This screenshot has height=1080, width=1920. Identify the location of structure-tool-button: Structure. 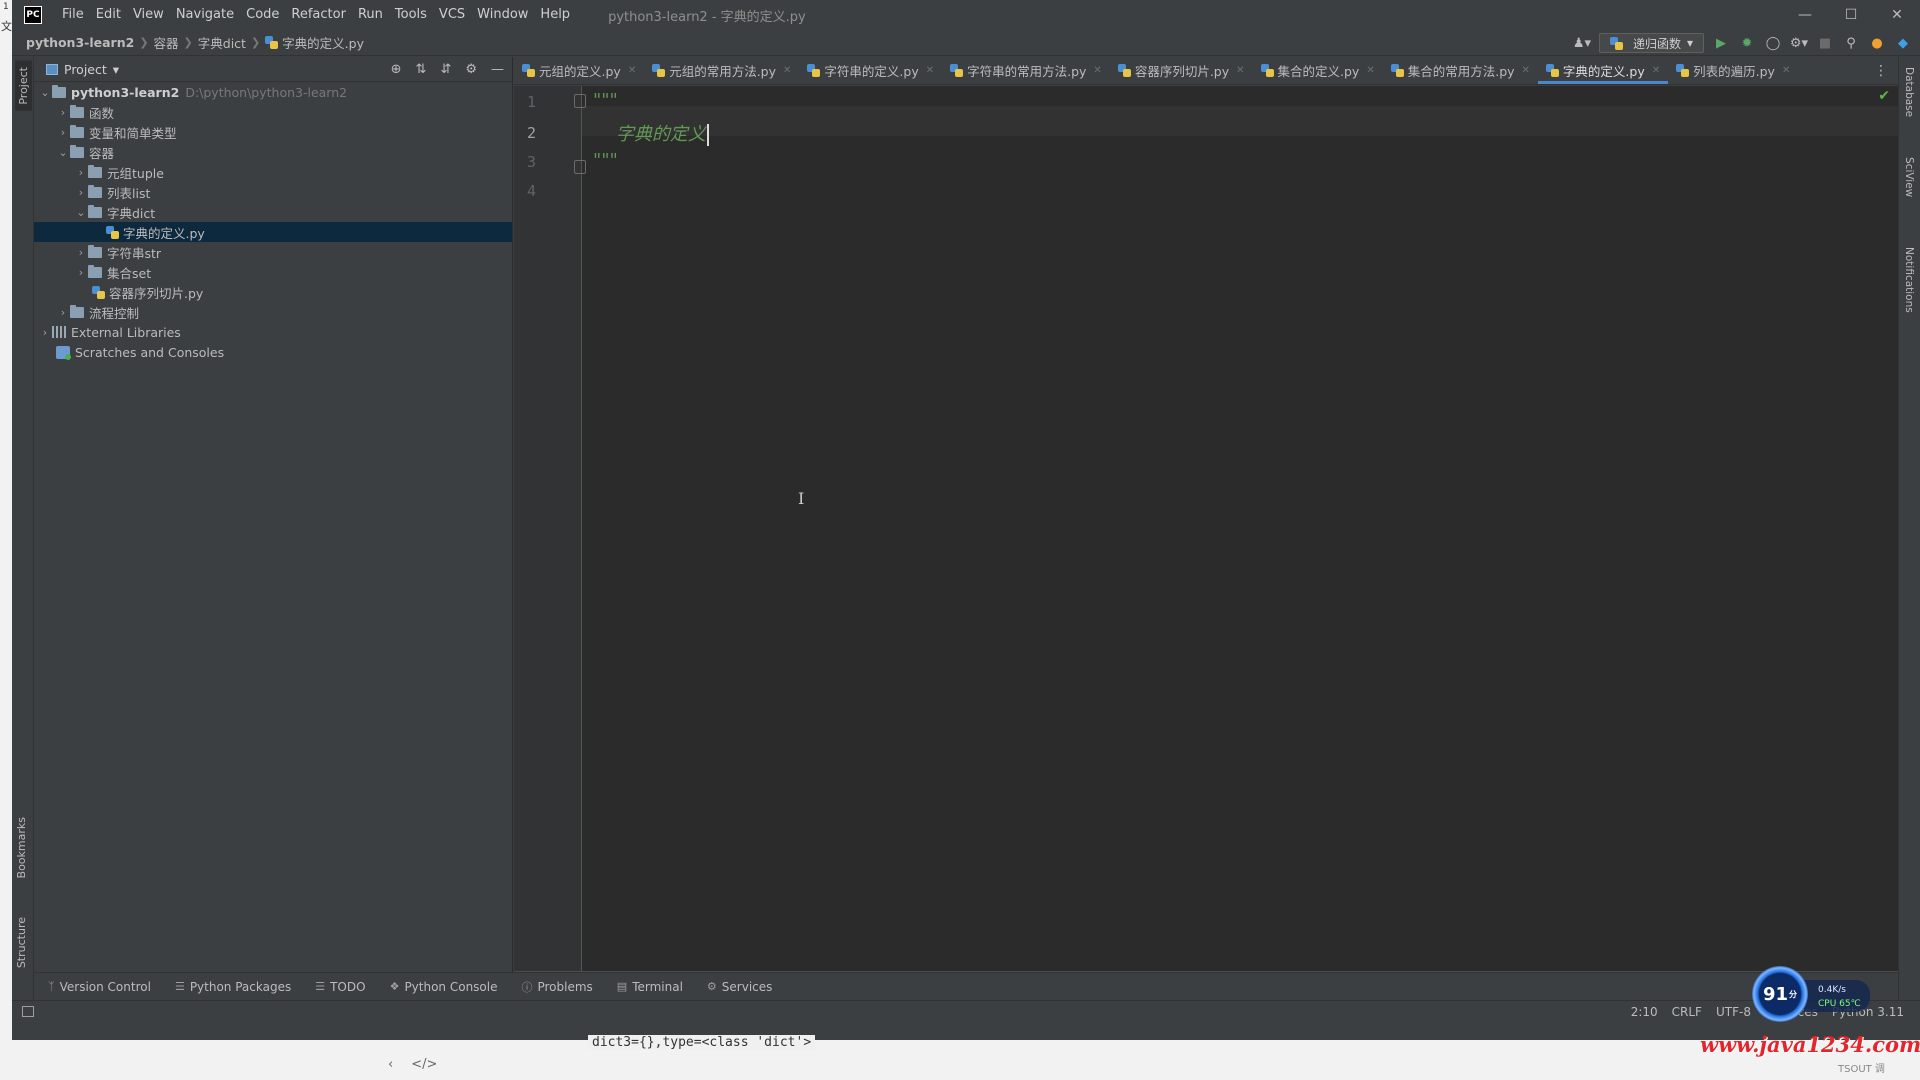
(21, 942).